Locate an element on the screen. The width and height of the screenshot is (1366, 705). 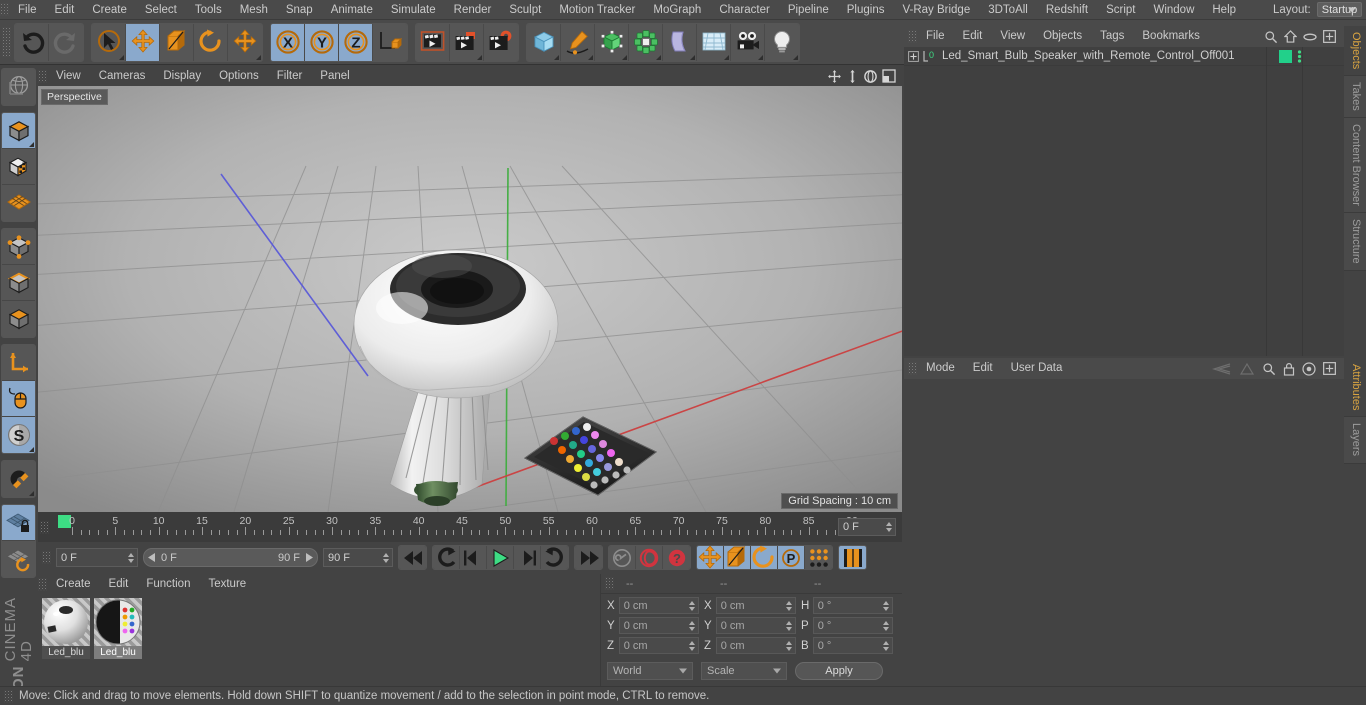
rotate-button is located at coordinates (211, 42).